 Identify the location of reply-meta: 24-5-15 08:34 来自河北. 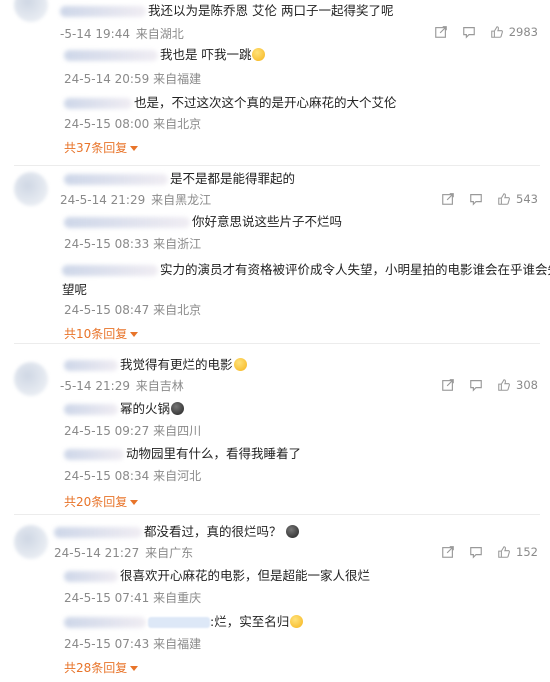
(133, 476).